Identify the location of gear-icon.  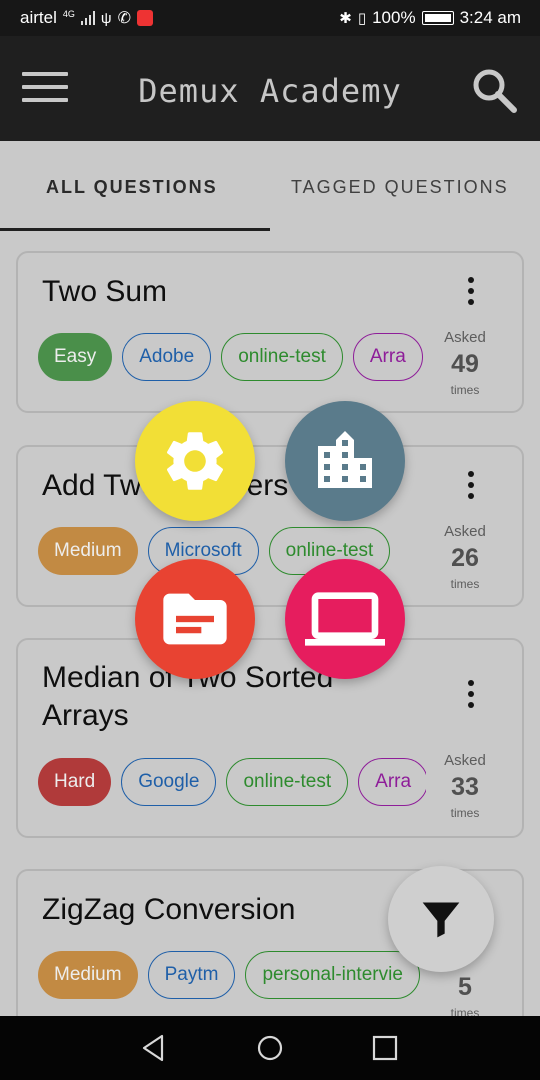
(195, 461).